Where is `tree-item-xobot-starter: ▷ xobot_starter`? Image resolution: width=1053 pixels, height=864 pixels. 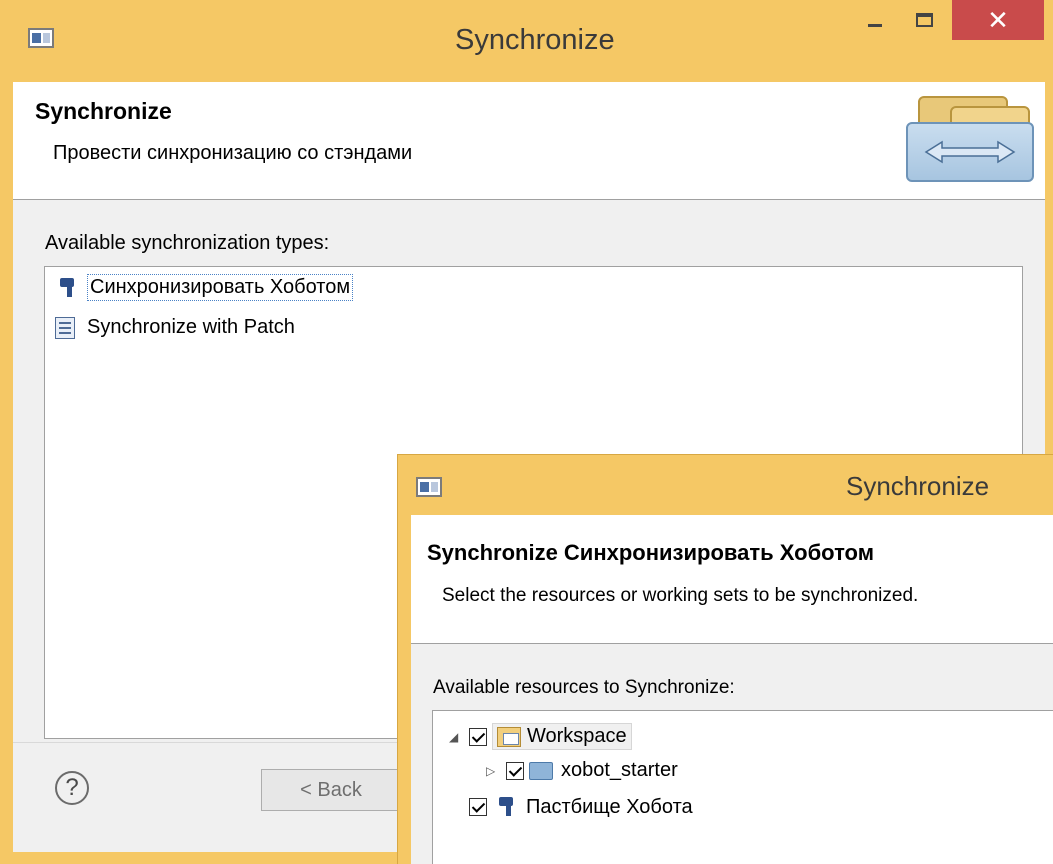
tree-item-xobot-starter: ▷ xobot_starter is located at coordinates (582, 770).